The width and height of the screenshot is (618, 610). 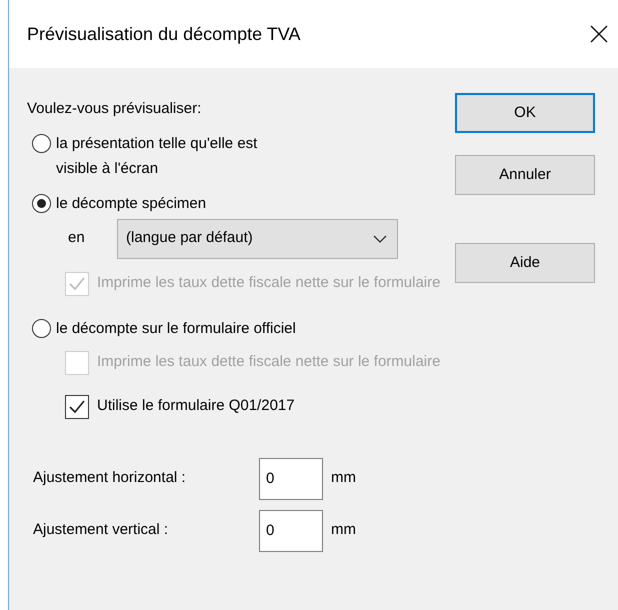 I want to click on language-label: en, so click(x=77, y=238).